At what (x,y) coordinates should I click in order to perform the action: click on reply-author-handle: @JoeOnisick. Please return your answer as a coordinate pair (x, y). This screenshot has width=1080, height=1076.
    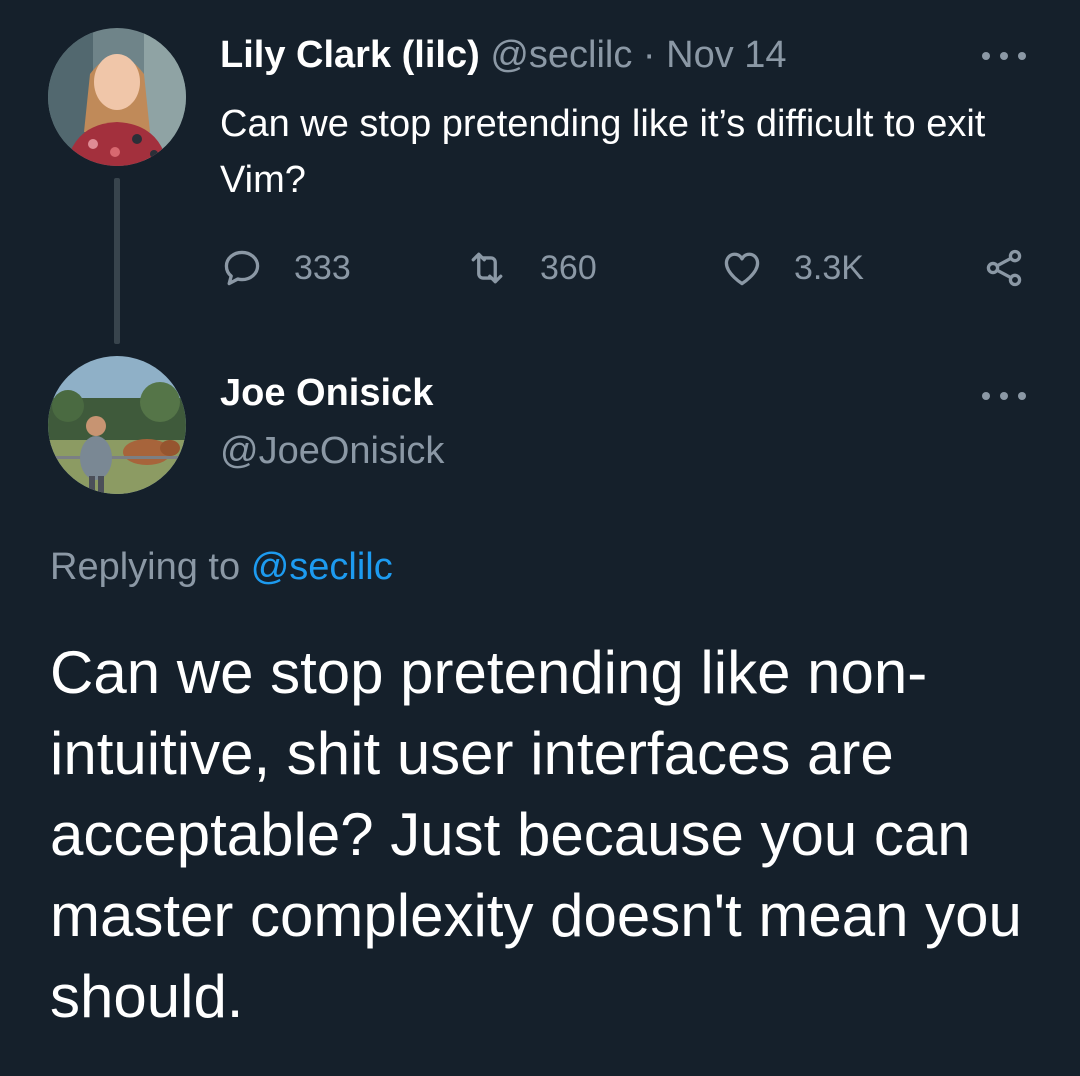
    Looking at the image, I should click on (332, 451).